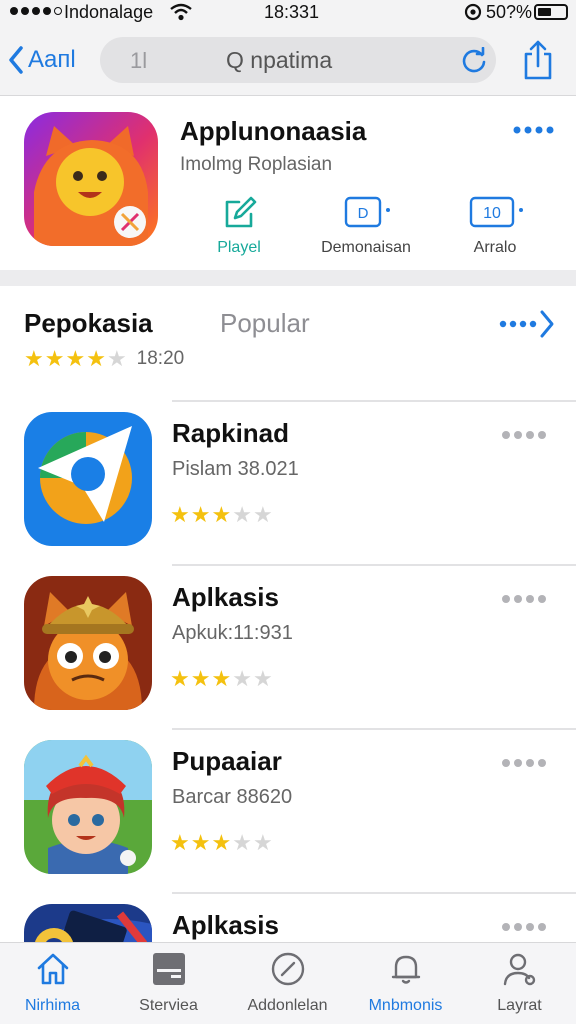 The width and height of the screenshot is (576, 1024). What do you see at coordinates (534, 130) in the screenshot?
I see `more-options-button` at bounding box center [534, 130].